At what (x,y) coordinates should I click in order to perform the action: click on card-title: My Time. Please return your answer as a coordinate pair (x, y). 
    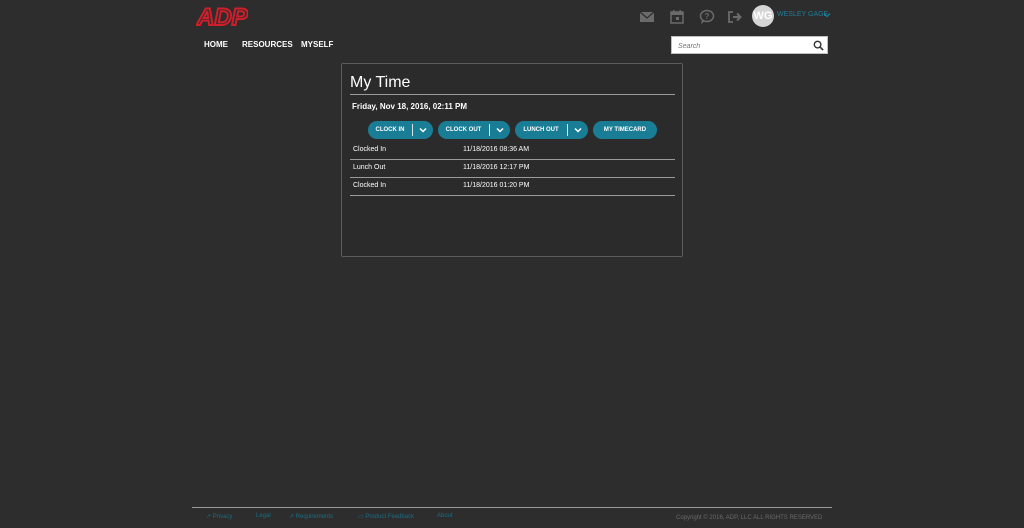
    Looking at the image, I should click on (512, 84).